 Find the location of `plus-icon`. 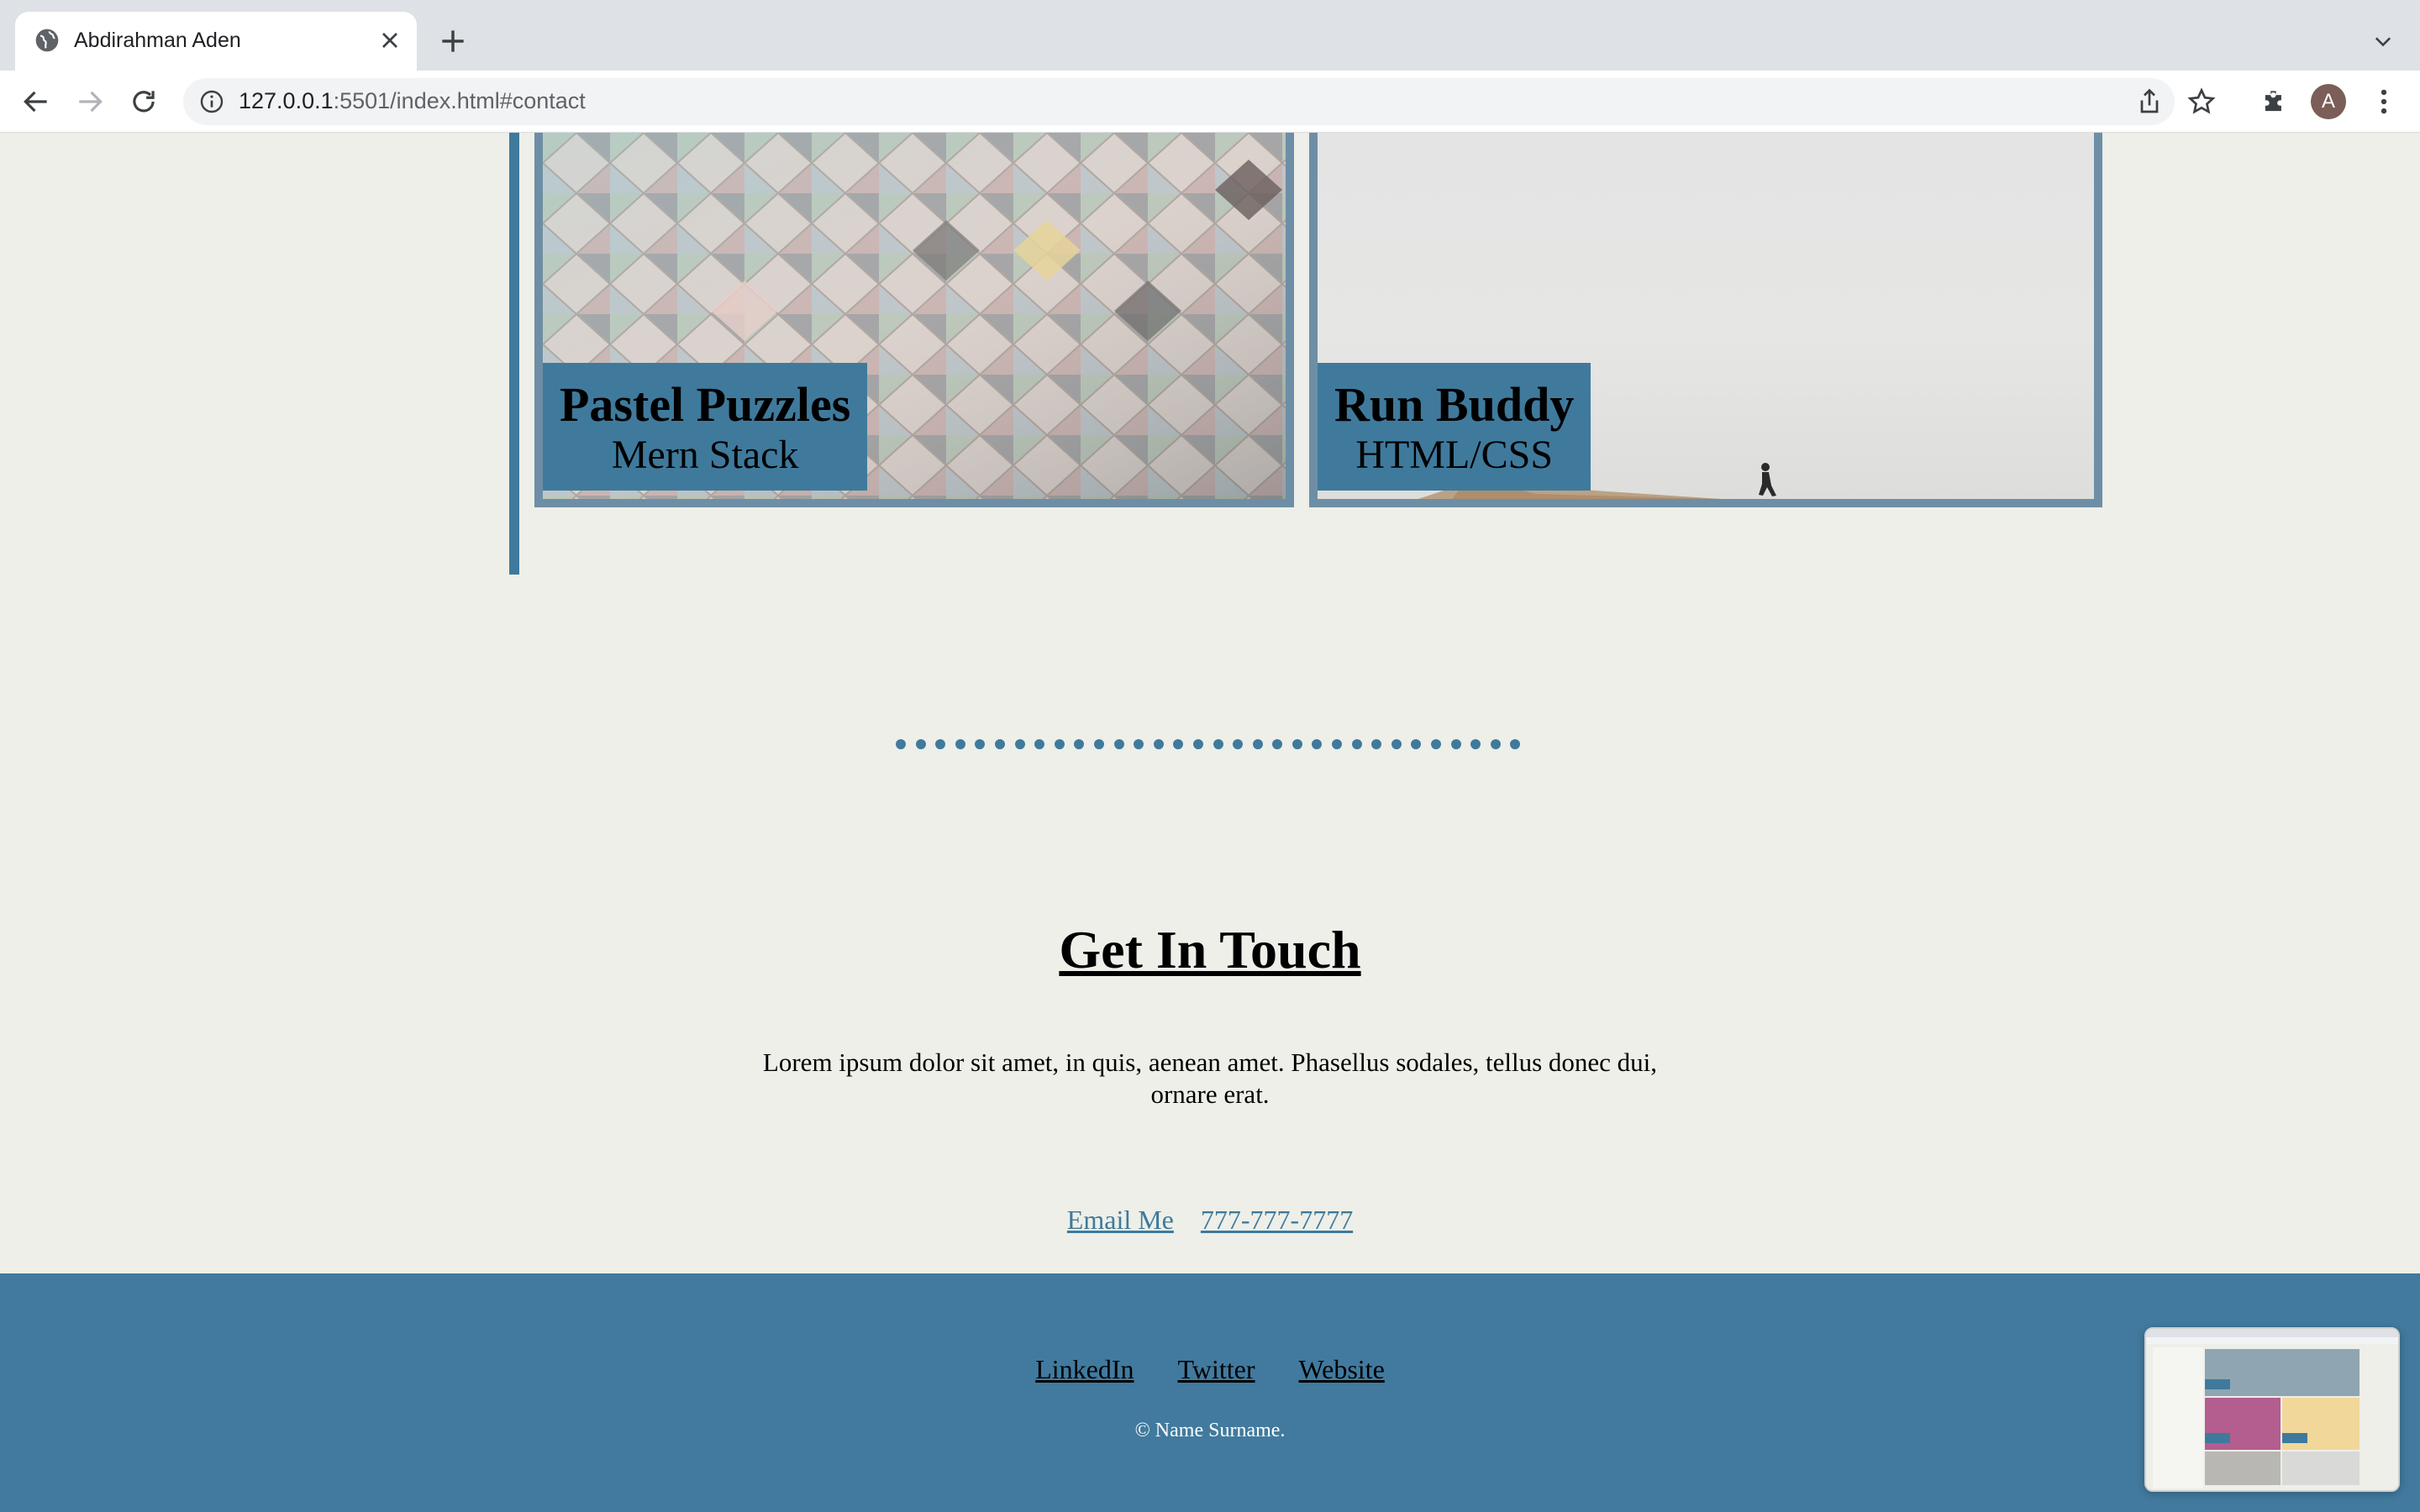

plus-icon is located at coordinates (453, 41).